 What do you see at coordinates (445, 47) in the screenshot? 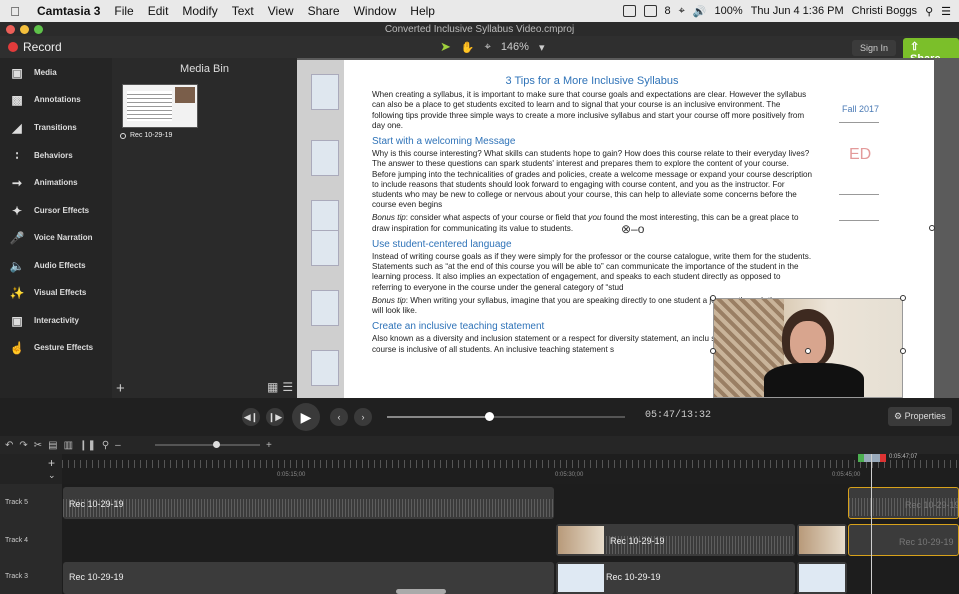
I see `select-tool-icon: ➤` at bounding box center [445, 47].